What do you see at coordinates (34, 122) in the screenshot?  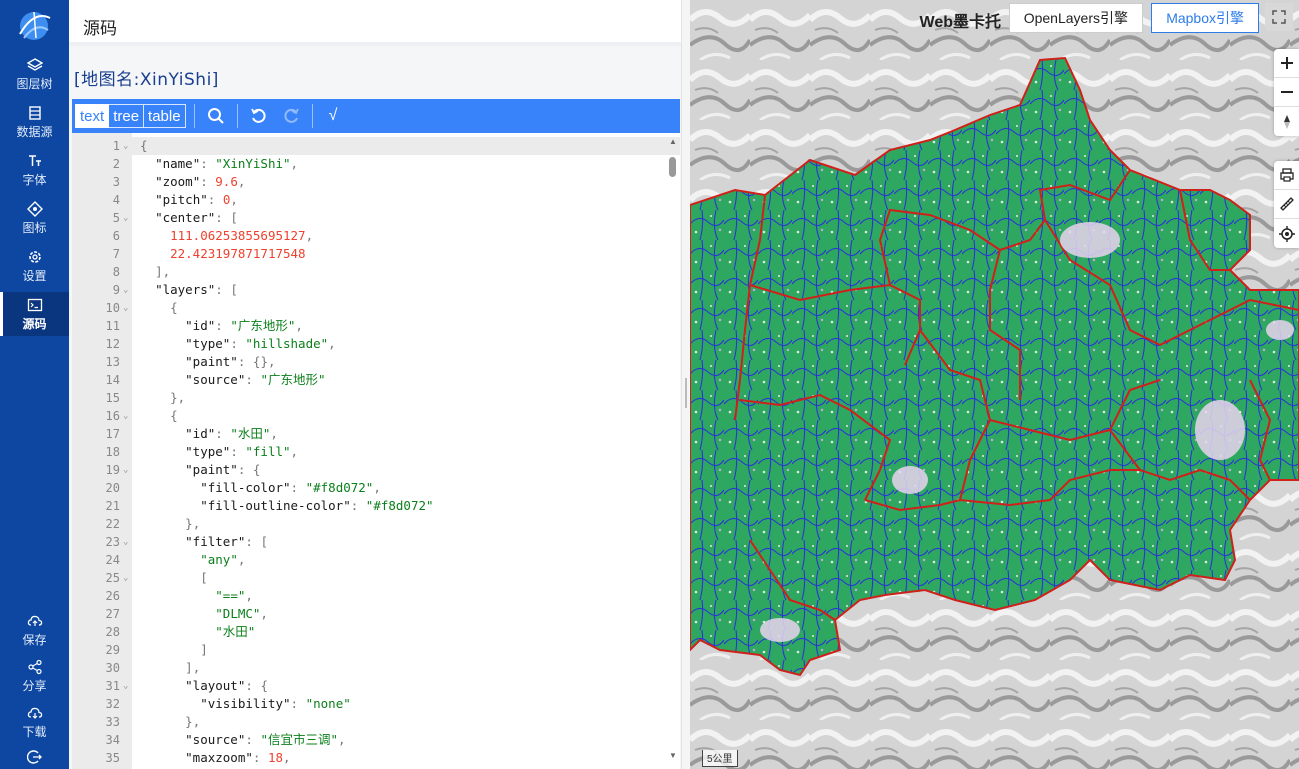 I see `sidebar-item-datasource: 数据源` at bounding box center [34, 122].